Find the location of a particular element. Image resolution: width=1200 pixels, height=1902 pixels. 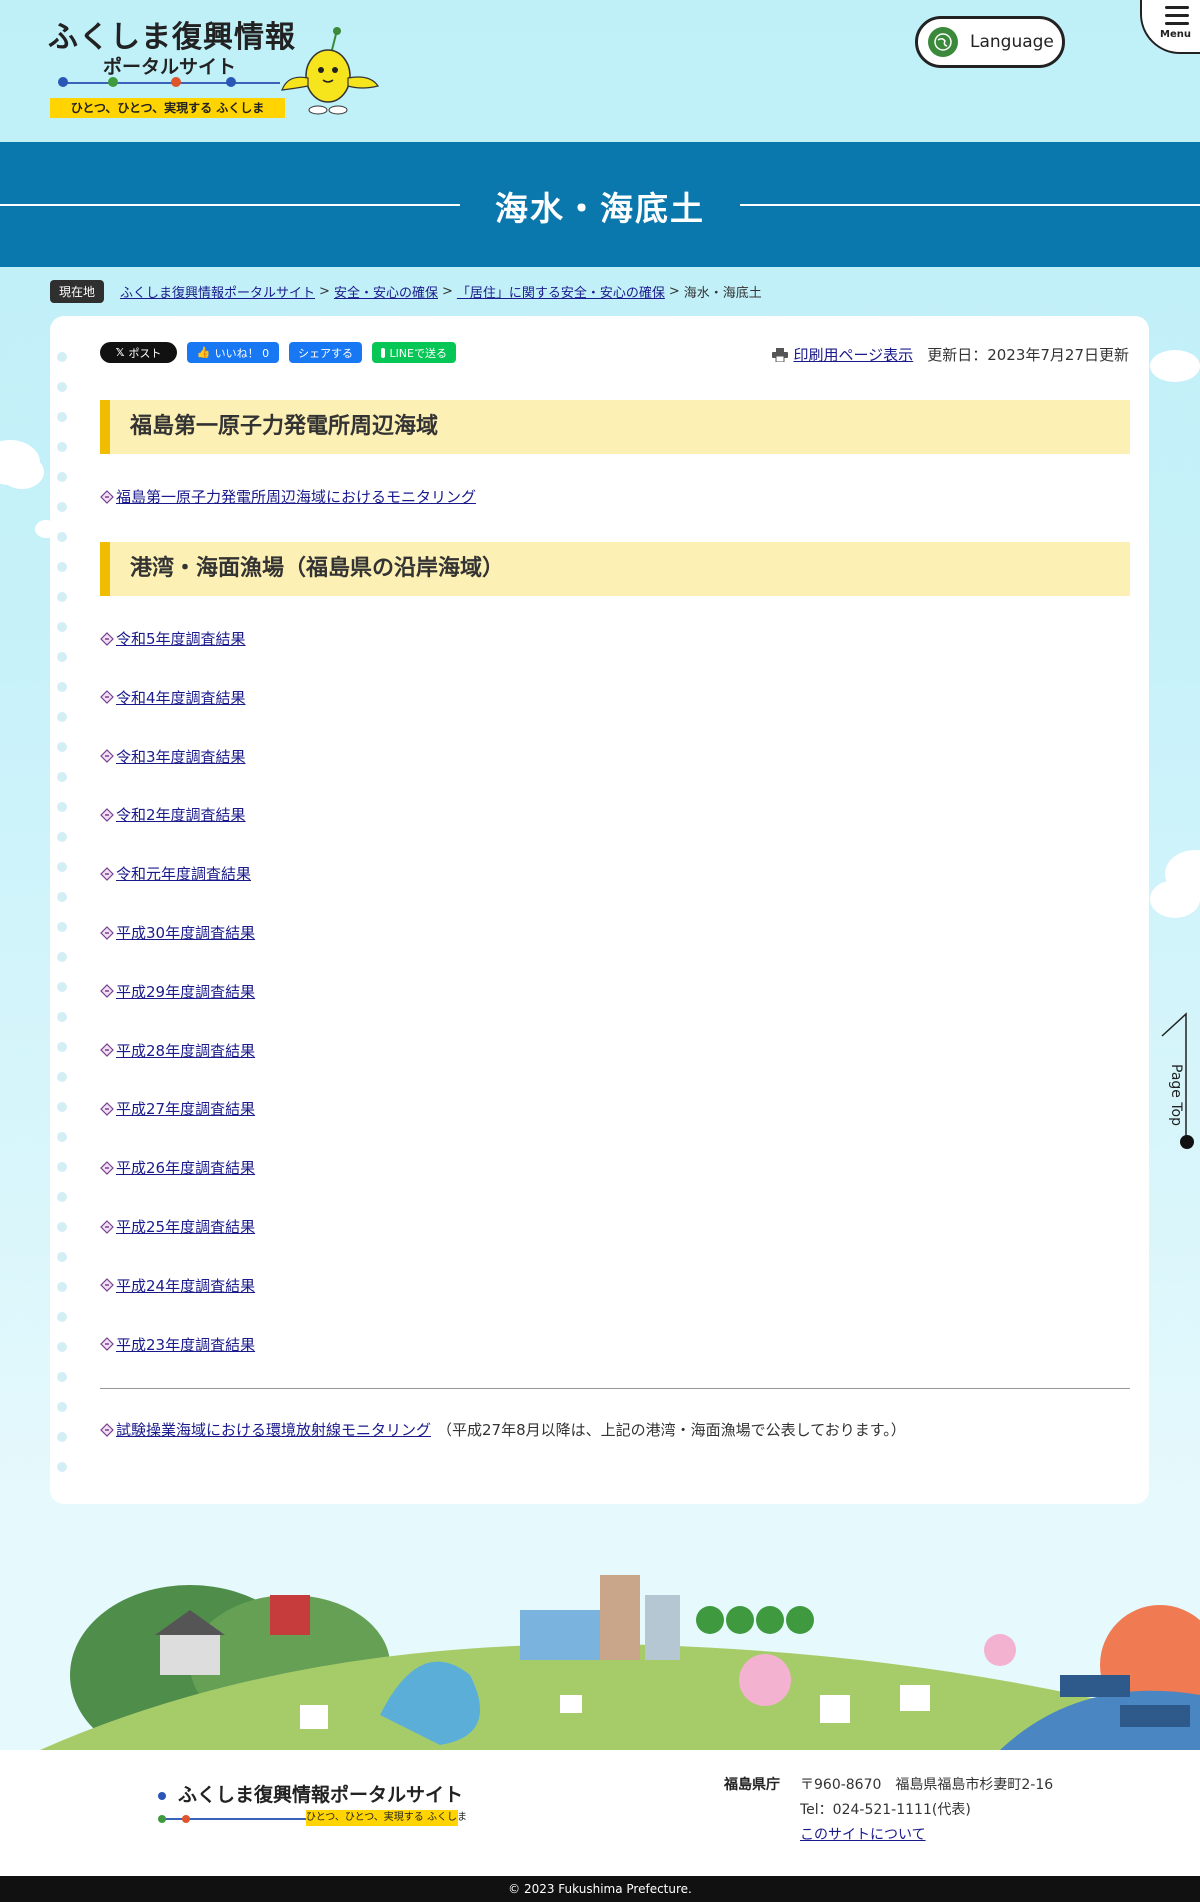

town-landscape-illustration is located at coordinates (620, 1662).